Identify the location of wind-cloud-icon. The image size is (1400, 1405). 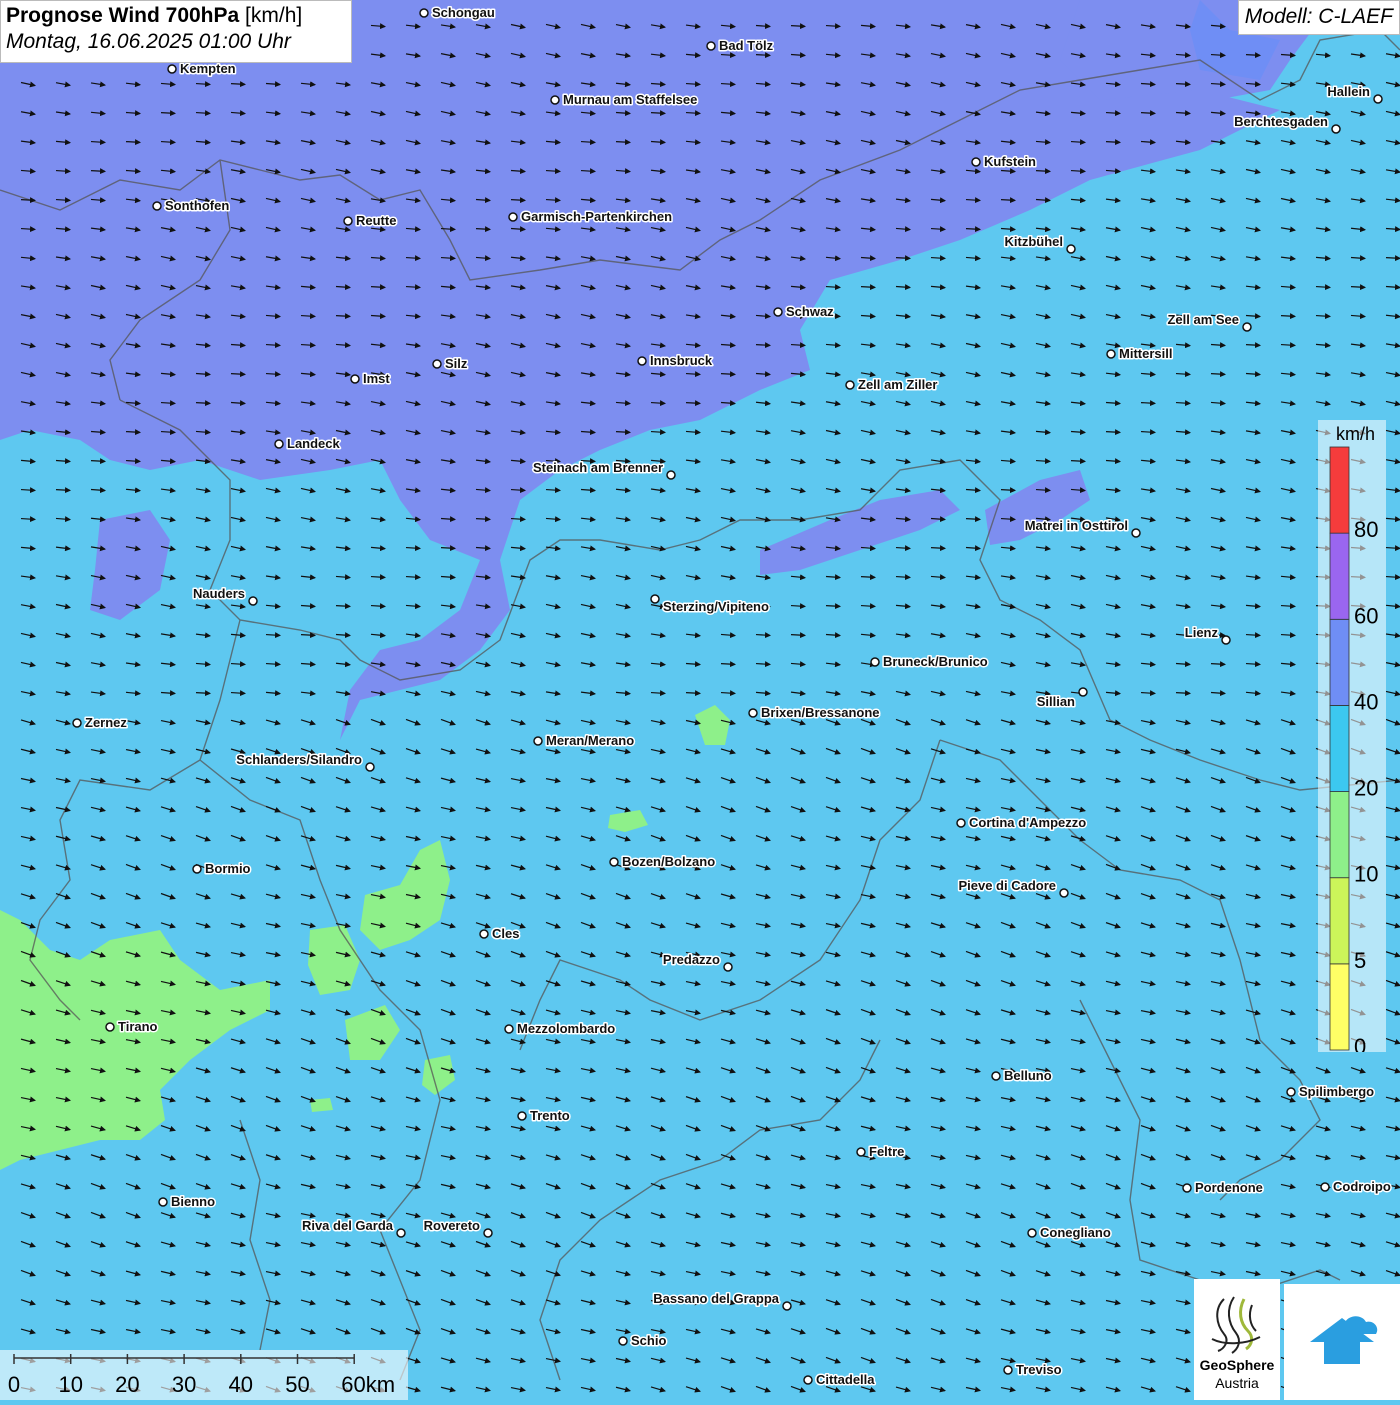
(1344, 1340).